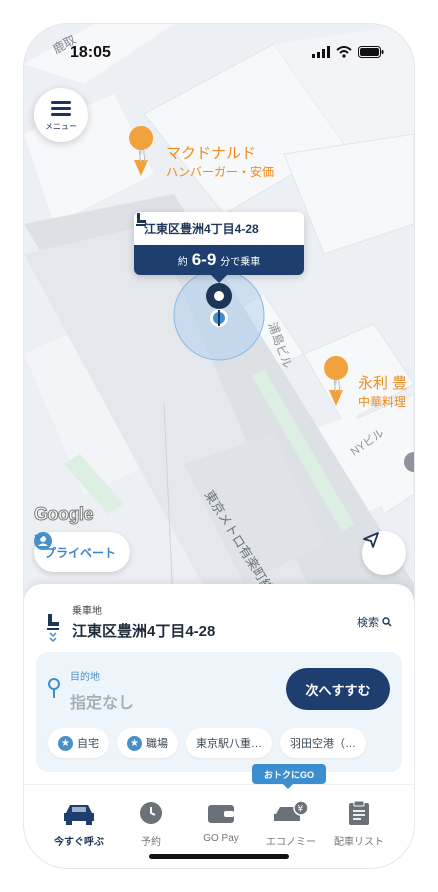 The image size is (438, 892). Describe the element at coordinates (289, 776) in the screenshot. I see `promo-badge: おトクにGO` at that location.